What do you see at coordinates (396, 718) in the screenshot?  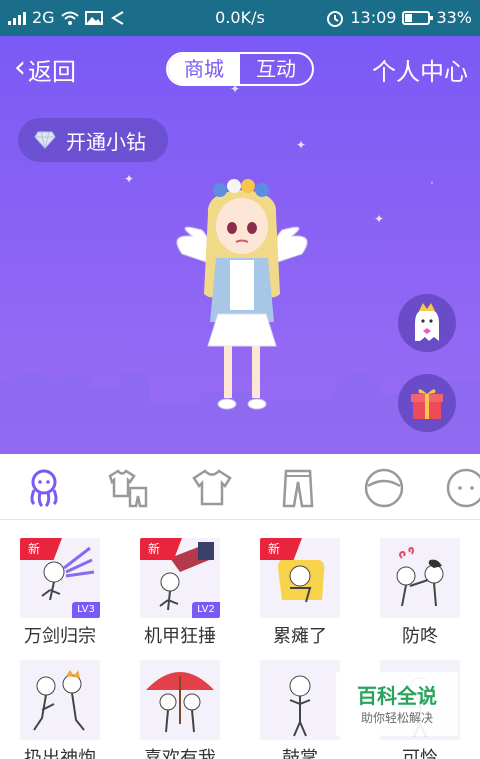 I see `watermark-subtitle: 助你轻松解决` at bounding box center [396, 718].